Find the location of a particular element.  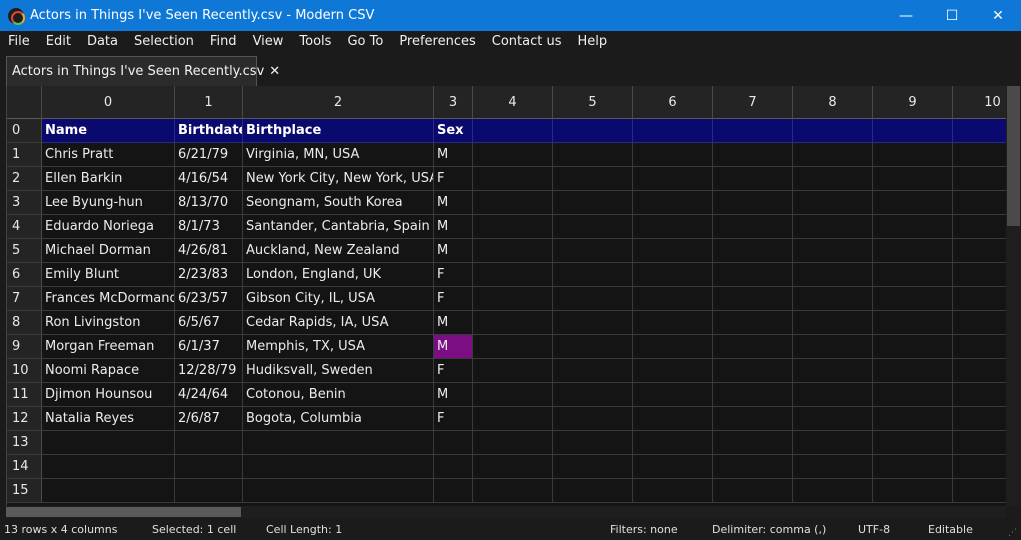

cell-r4-c10 is located at coordinates (979, 227).